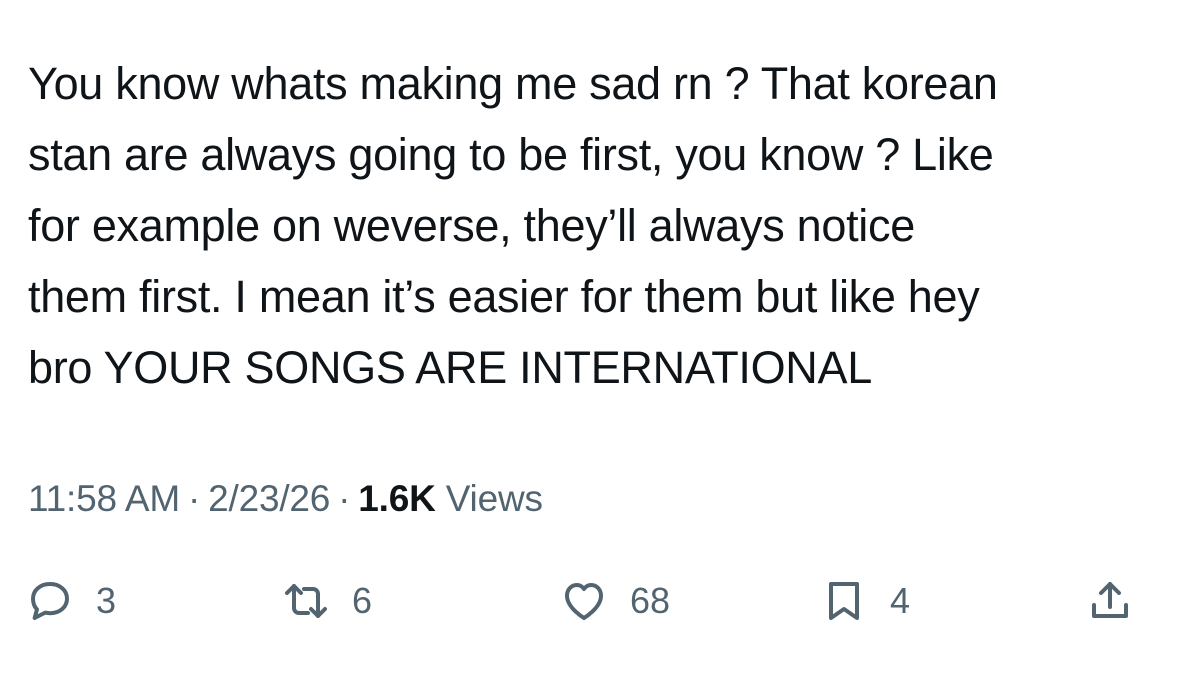 The width and height of the screenshot is (1178, 675). What do you see at coordinates (306, 601) in the screenshot?
I see `retweet-icon` at bounding box center [306, 601].